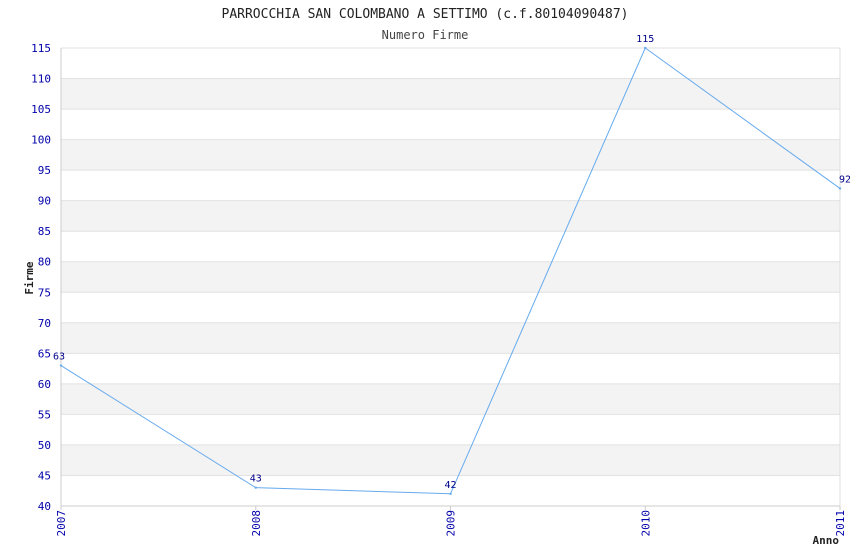 The width and height of the screenshot is (850, 555). I want to click on y-tick-label: 90, so click(44, 201).